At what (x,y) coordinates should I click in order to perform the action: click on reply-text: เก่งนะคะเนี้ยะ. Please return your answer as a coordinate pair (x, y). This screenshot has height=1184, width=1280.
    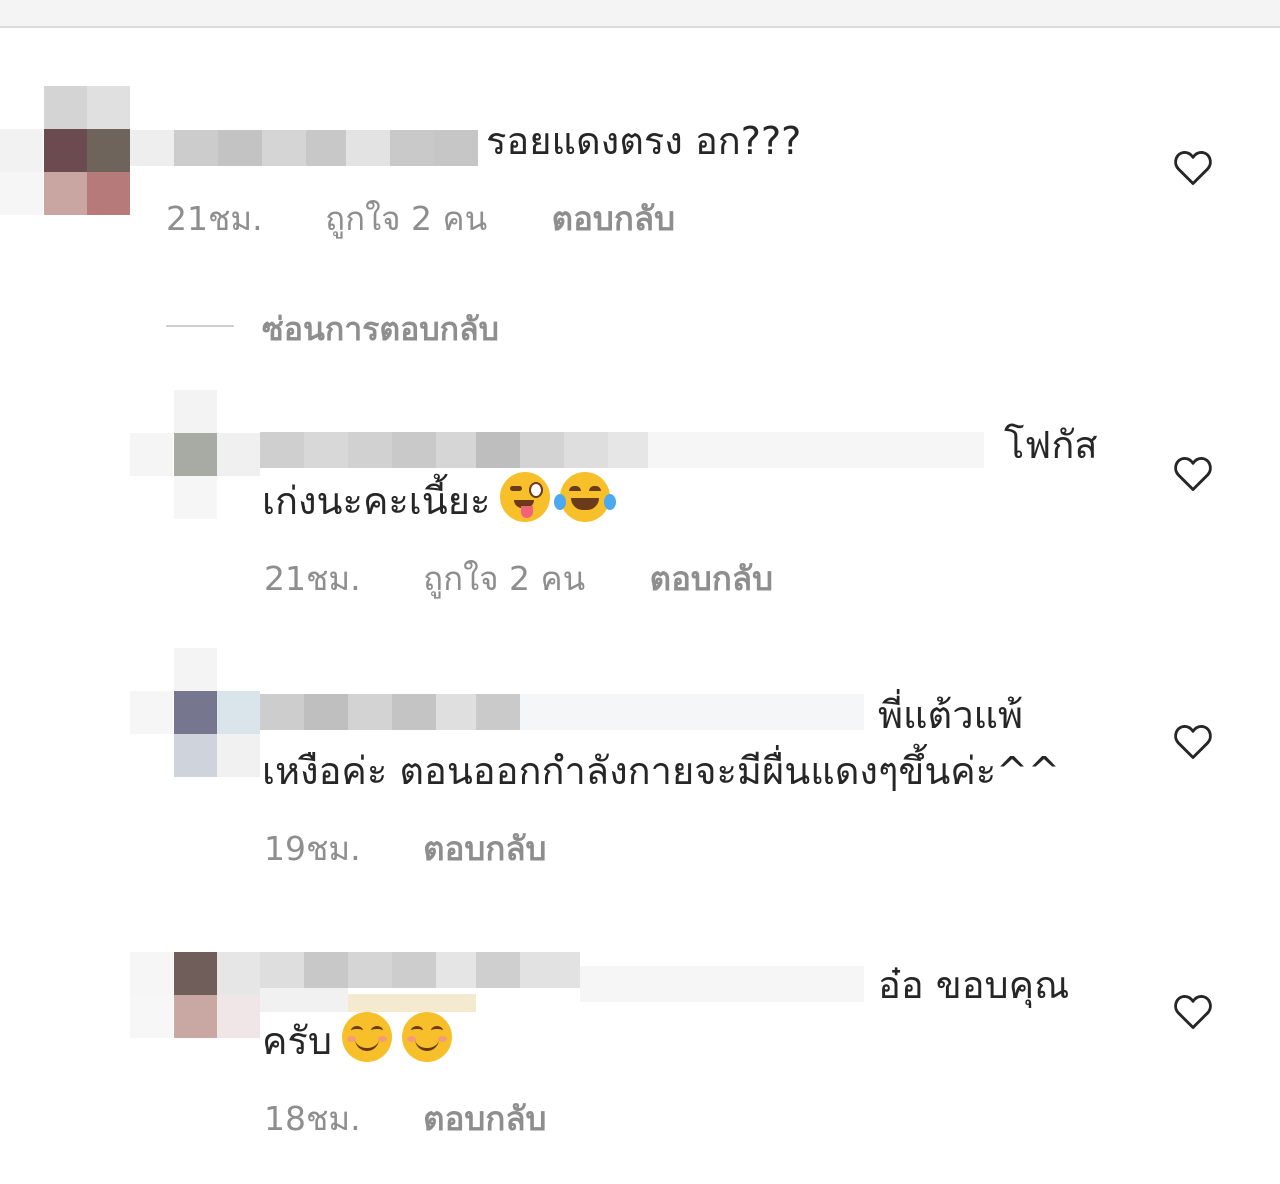
    Looking at the image, I should click on (376, 501).